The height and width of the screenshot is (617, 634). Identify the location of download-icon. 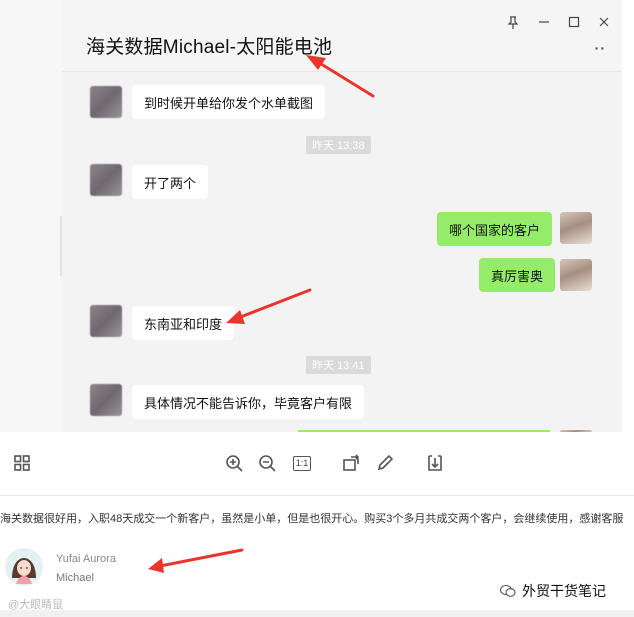
(435, 463).